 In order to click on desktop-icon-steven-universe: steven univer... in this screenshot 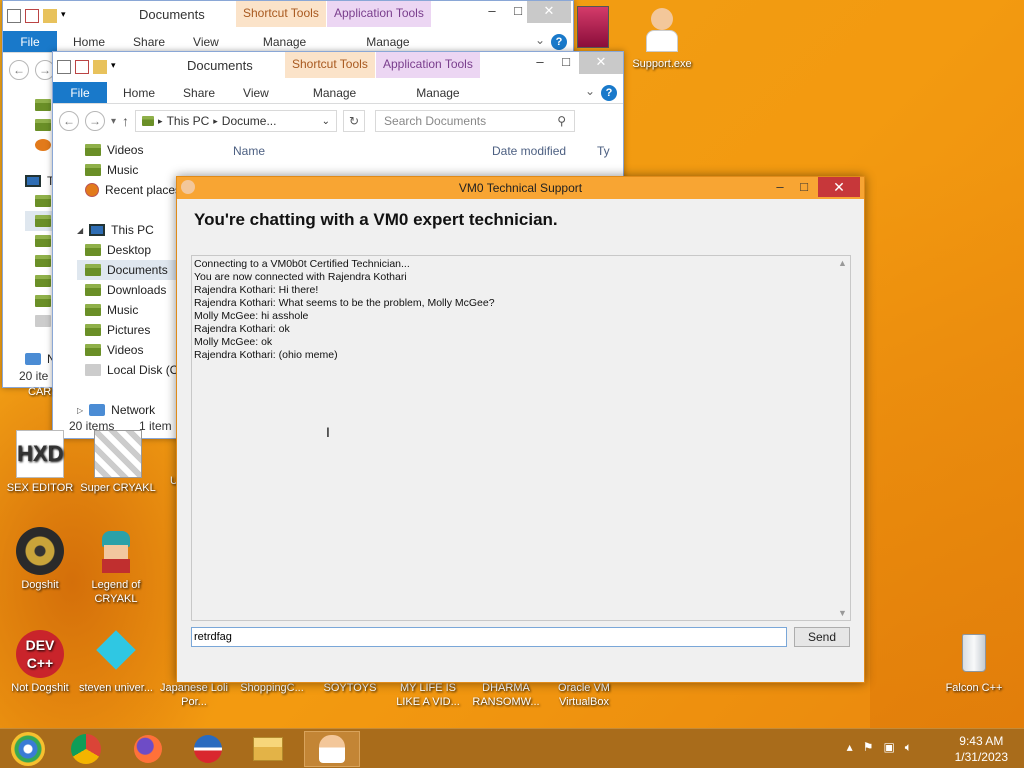, I will do `click(116, 662)`.